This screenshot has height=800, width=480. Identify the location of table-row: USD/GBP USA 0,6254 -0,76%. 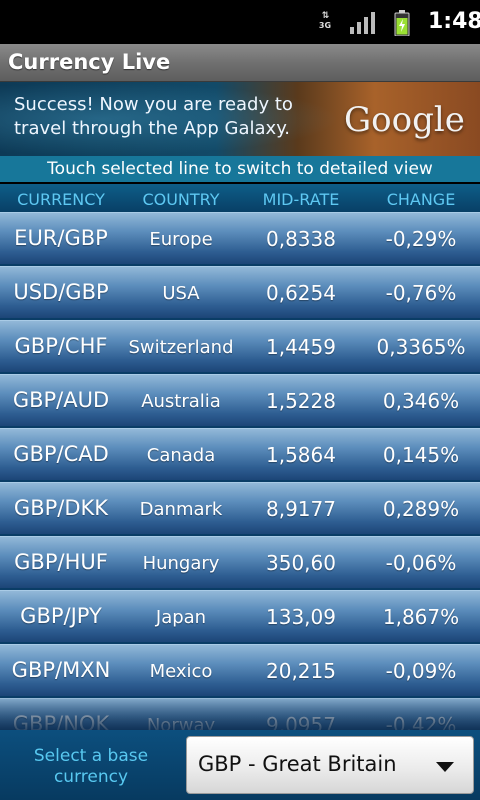
(240, 292).